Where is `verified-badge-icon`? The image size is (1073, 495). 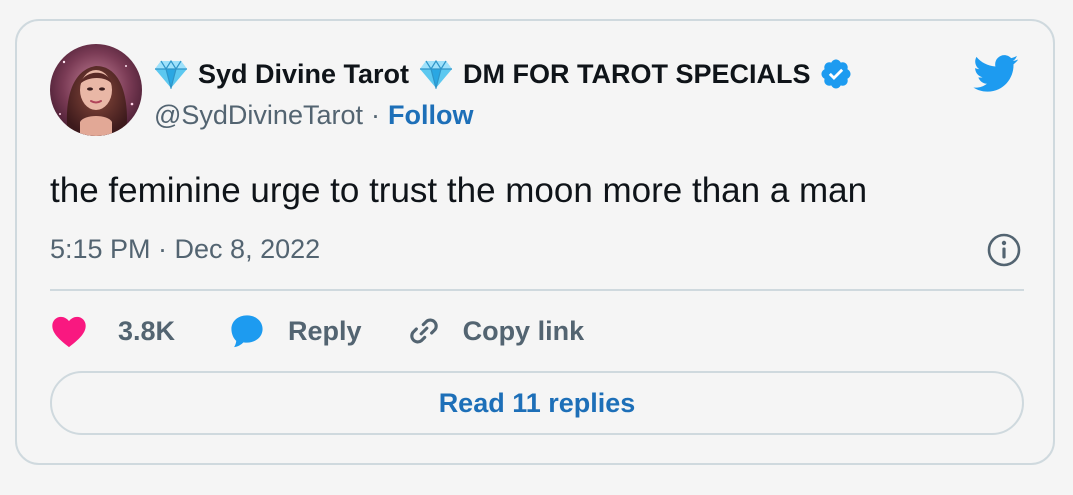
verified-badge-icon is located at coordinates (836, 74).